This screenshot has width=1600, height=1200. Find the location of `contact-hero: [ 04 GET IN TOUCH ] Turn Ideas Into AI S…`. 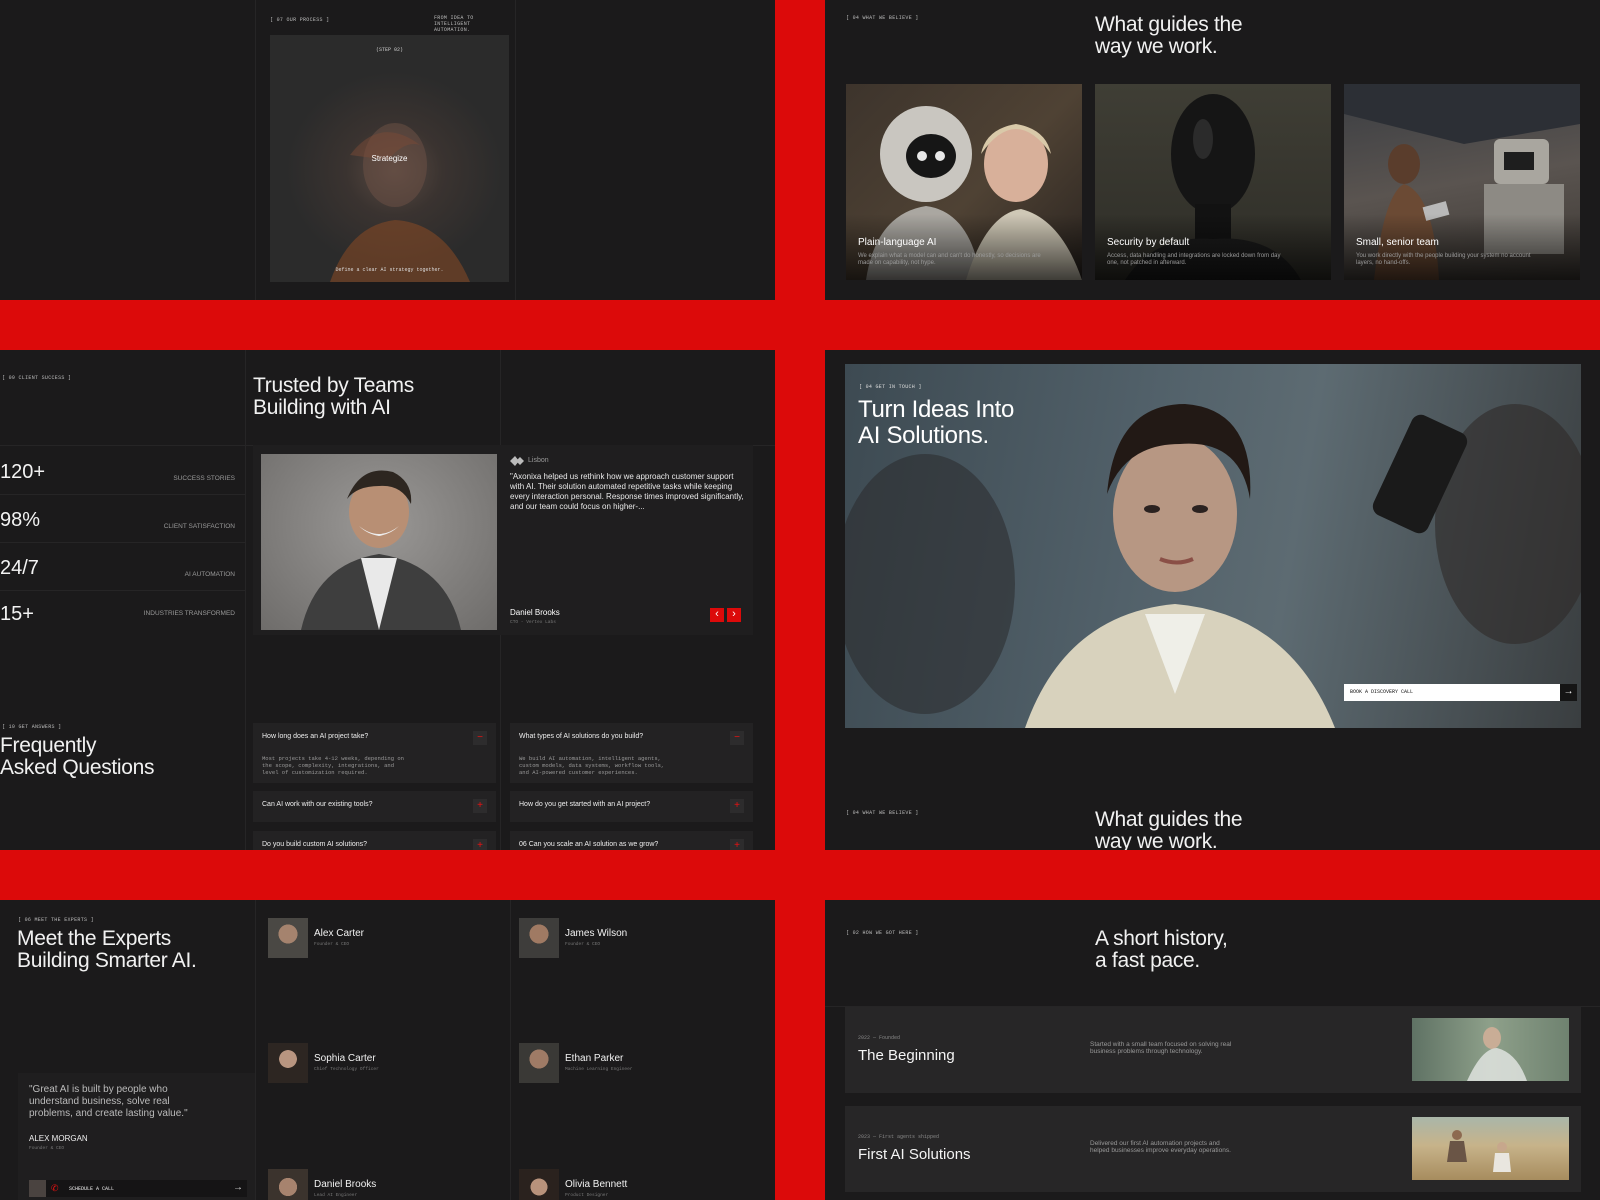

contact-hero: [ 04 GET IN TOUCH ] Turn Ideas Into AI S… is located at coordinates (1213, 546).